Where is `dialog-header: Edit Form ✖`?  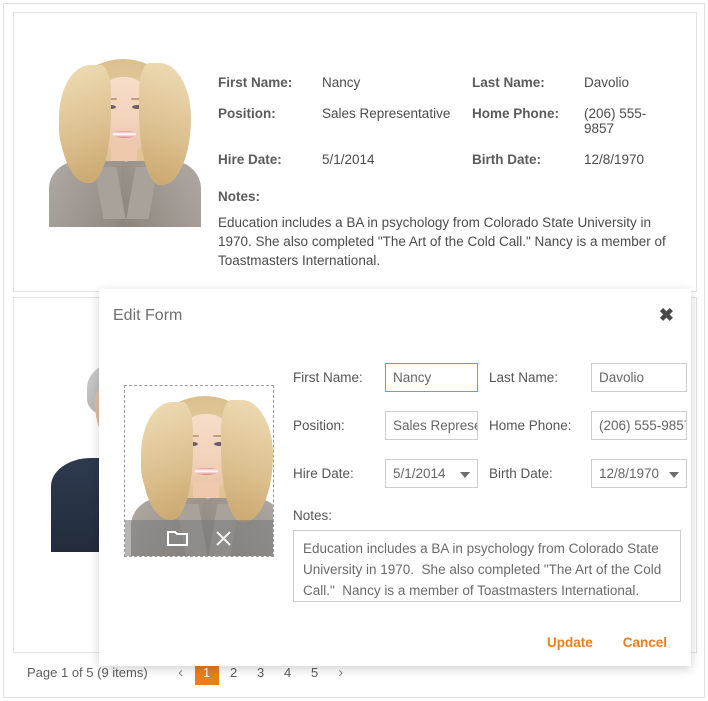 dialog-header: Edit Form ✖ is located at coordinates (395, 313).